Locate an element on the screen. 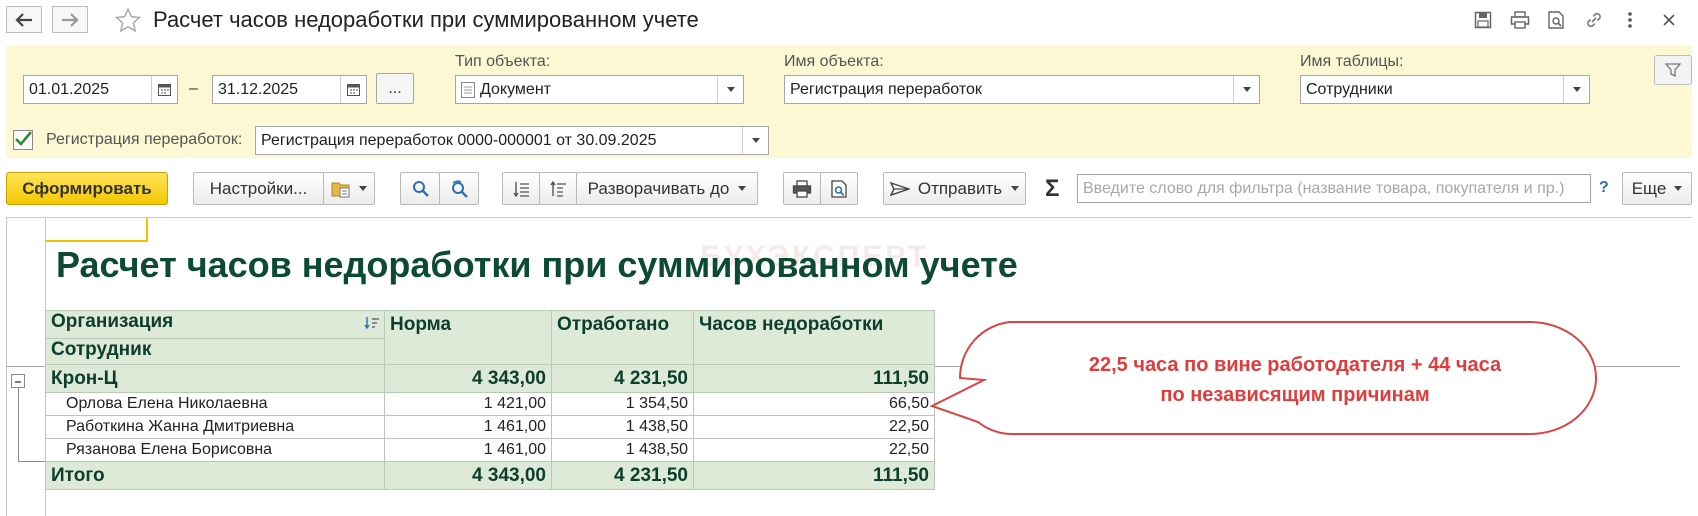 The image size is (1698, 516). more-button: Еще is located at coordinates (1657, 188).